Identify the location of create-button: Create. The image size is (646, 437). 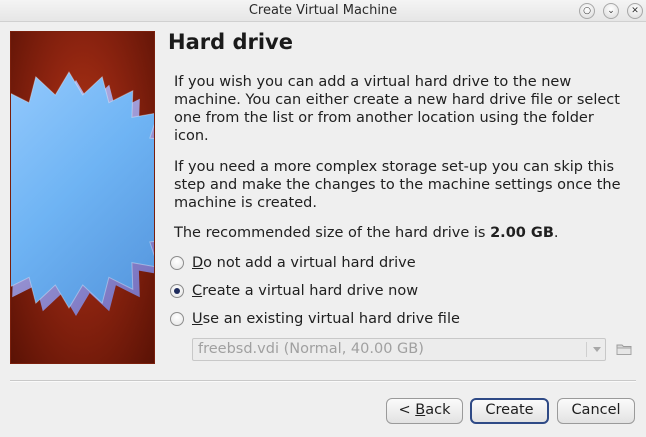
(509, 411).